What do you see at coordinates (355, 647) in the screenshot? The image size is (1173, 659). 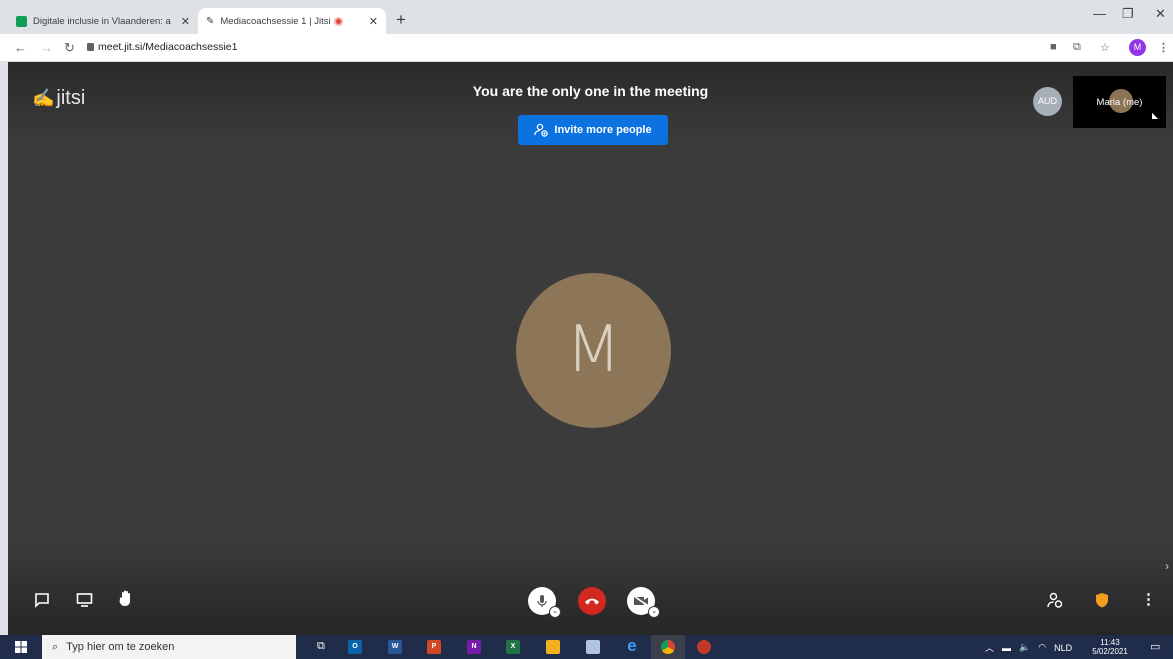 I see `outlook-icon: O` at bounding box center [355, 647].